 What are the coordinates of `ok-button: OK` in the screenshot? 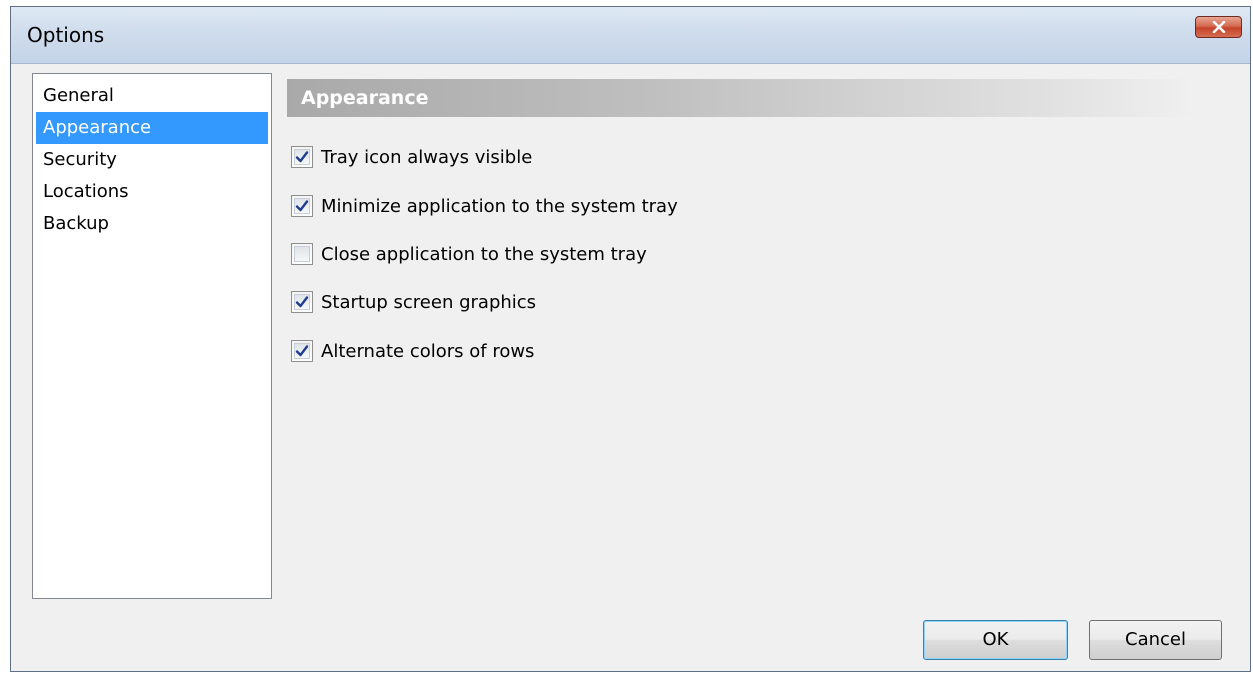 It's located at (995, 640).